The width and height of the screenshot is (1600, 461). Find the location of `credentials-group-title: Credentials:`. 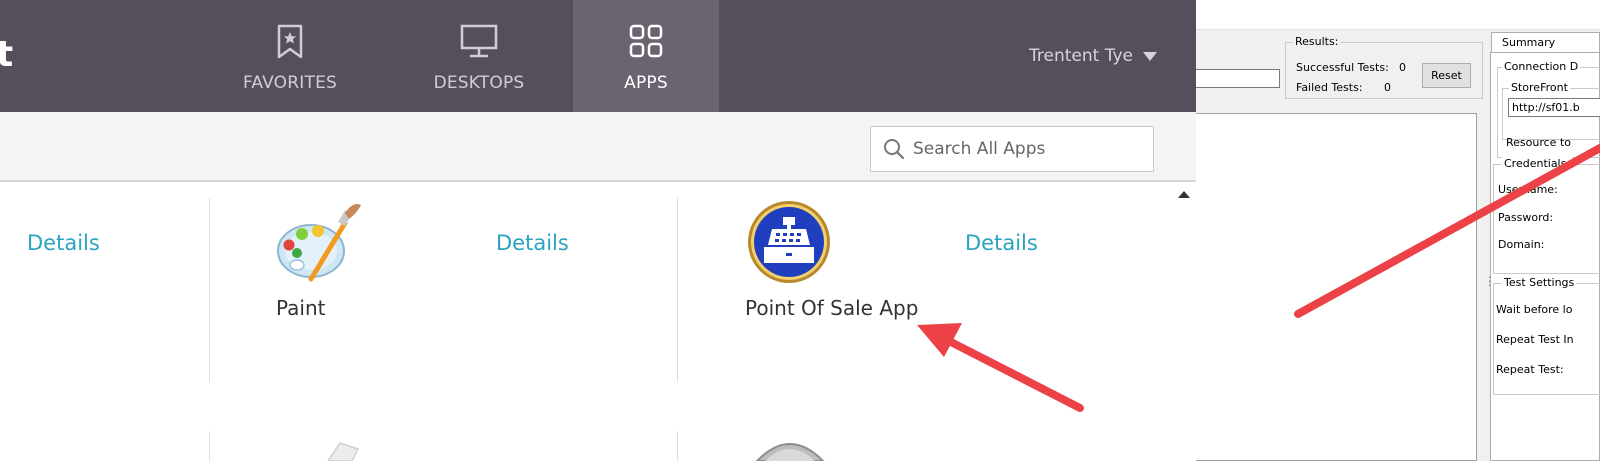

credentials-group-title: Credentials: is located at coordinates (1537, 163).